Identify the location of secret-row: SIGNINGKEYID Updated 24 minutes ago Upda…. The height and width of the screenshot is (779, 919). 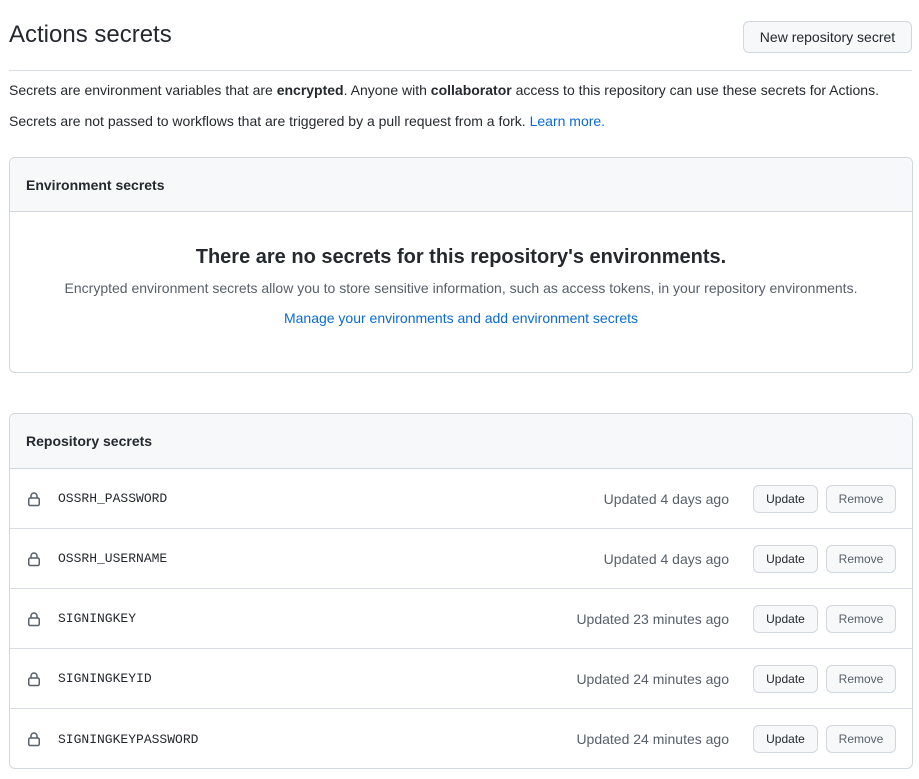
(461, 679).